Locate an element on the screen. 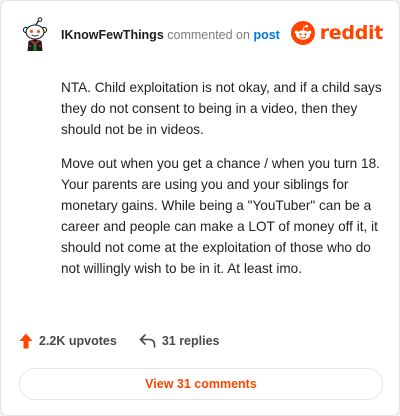  upvote-arrow-icon is located at coordinates (26, 341).